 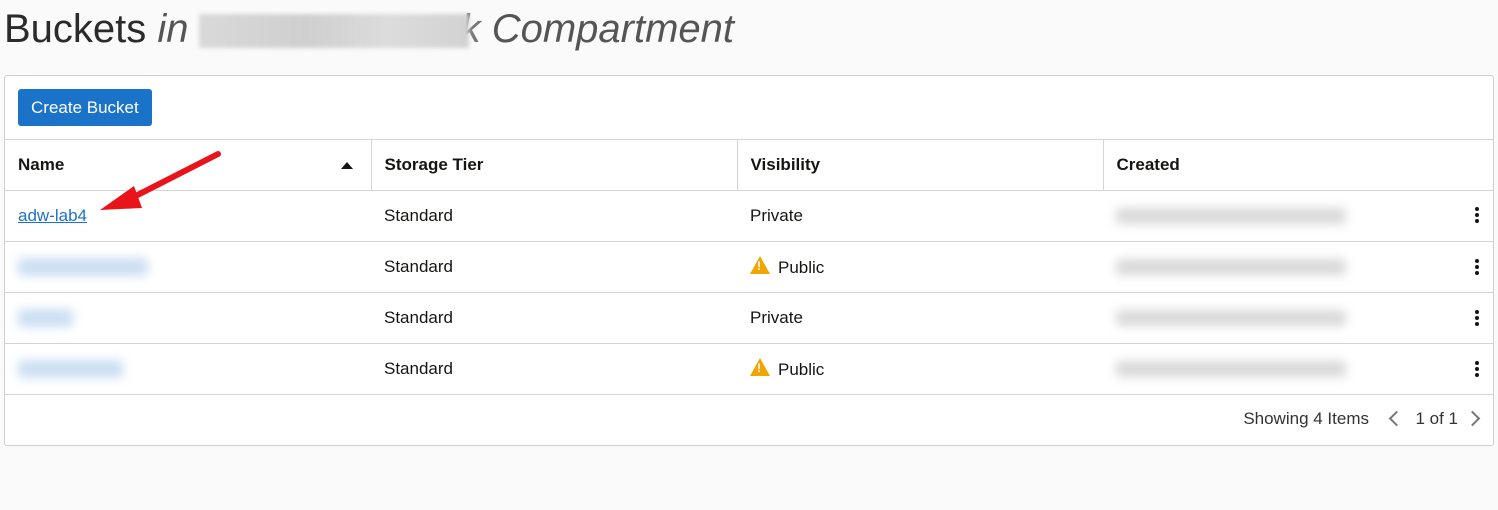 What do you see at coordinates (1472, 418) in the screenshot?
I see `chevron-right-icon` at bounding box center [1472, 418].